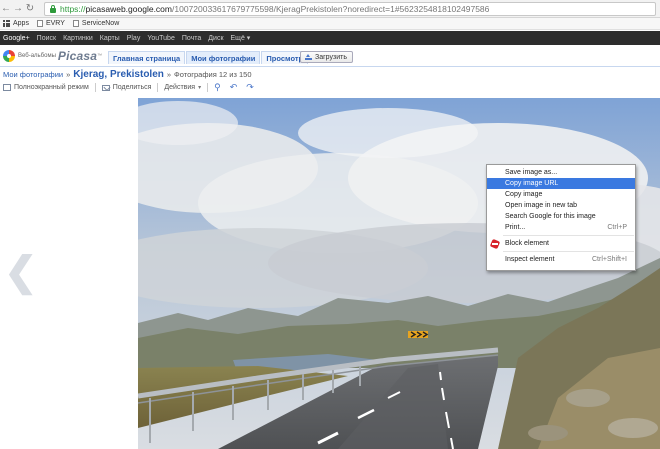 The image size is (660, 449). I want to click on menu-item-label: Copy image URL, so click(532, 183).